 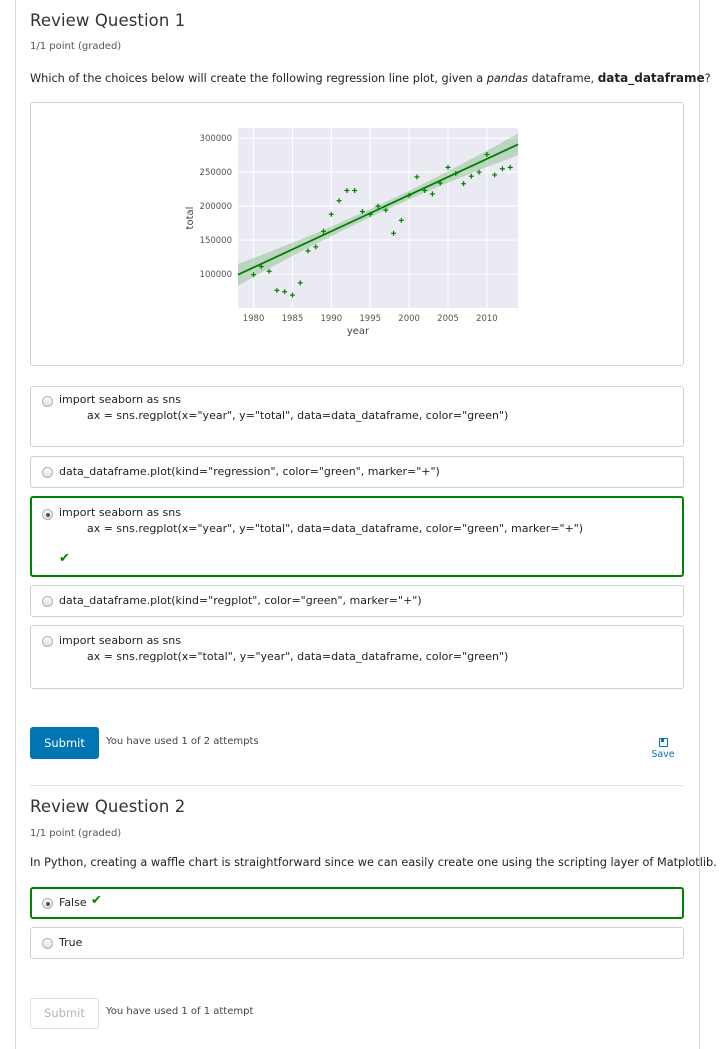 What do you see at coordinates (47, 401) in the screenshot?
I see `q1-radio-a` at bounding box center [47, 401].